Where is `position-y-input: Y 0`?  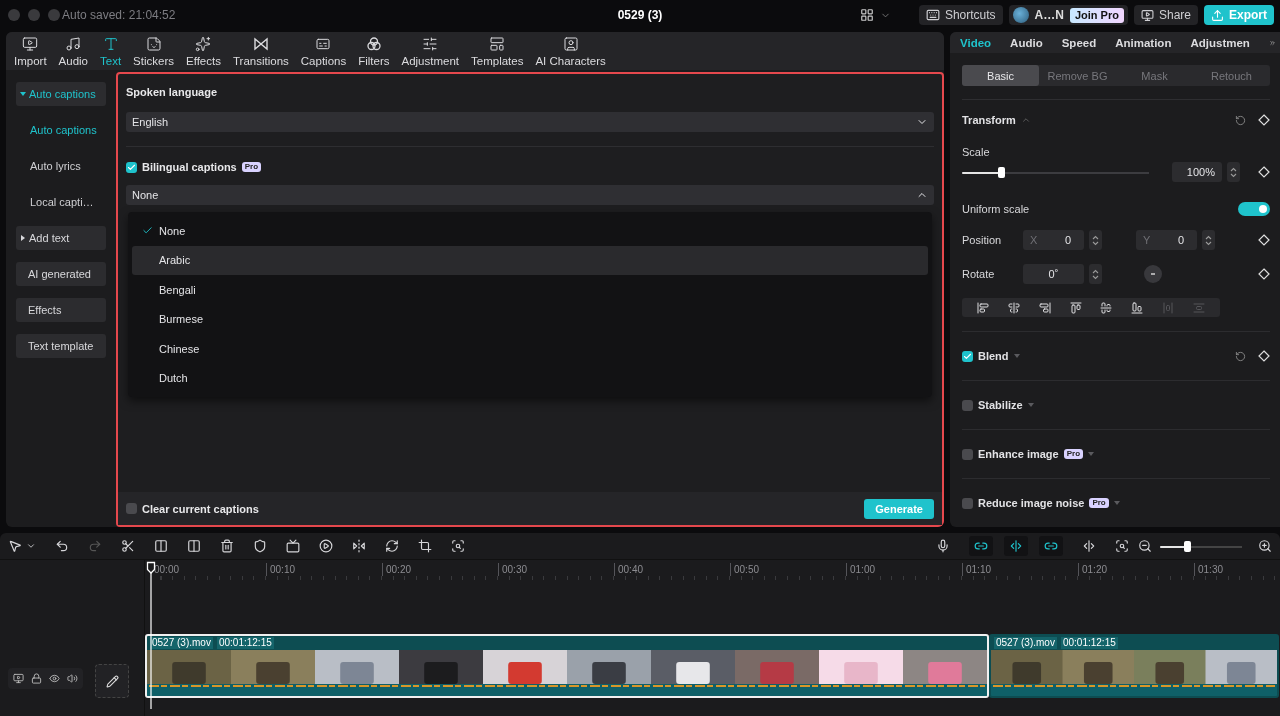
position-y-input: Y 0 is located at coordinates (1166, 240).